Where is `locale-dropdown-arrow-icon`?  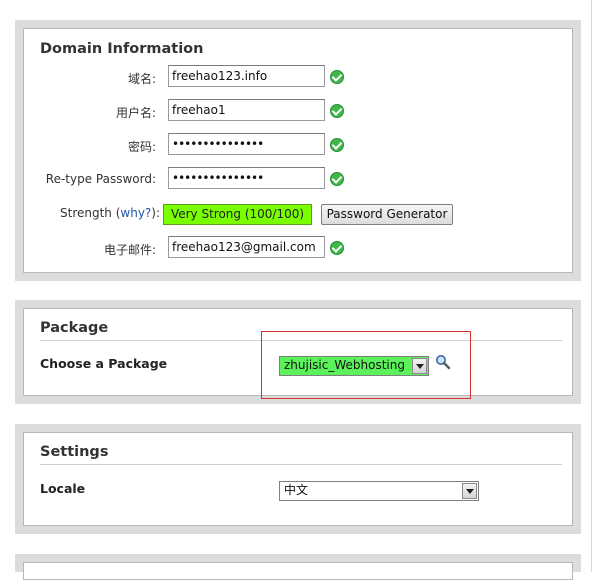
locale-dropdown-arrow-icon is located at coordinates (469, 491).